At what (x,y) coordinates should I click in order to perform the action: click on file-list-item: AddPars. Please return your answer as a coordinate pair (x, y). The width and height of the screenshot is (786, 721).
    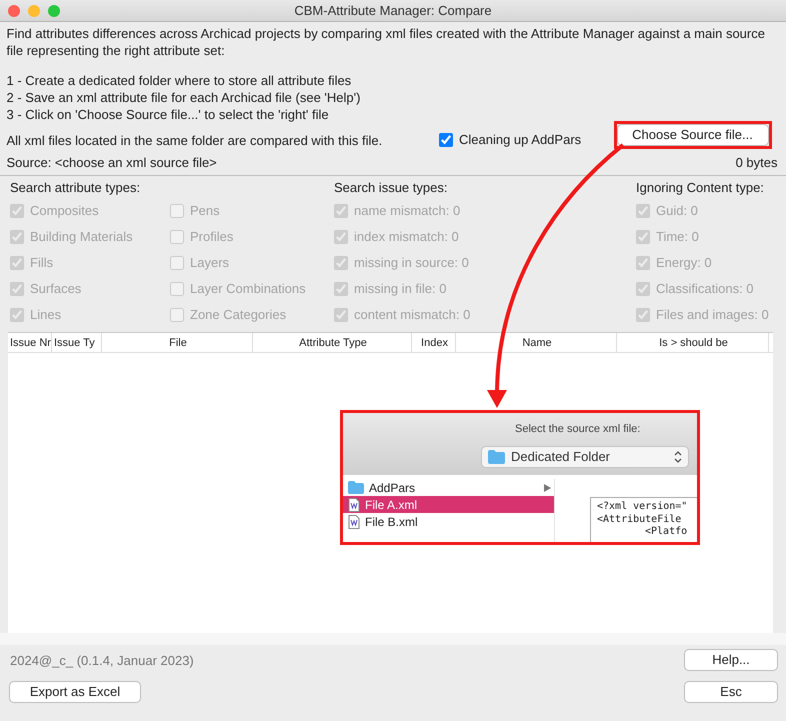
    Looking at the image, I should click on (448, 487).